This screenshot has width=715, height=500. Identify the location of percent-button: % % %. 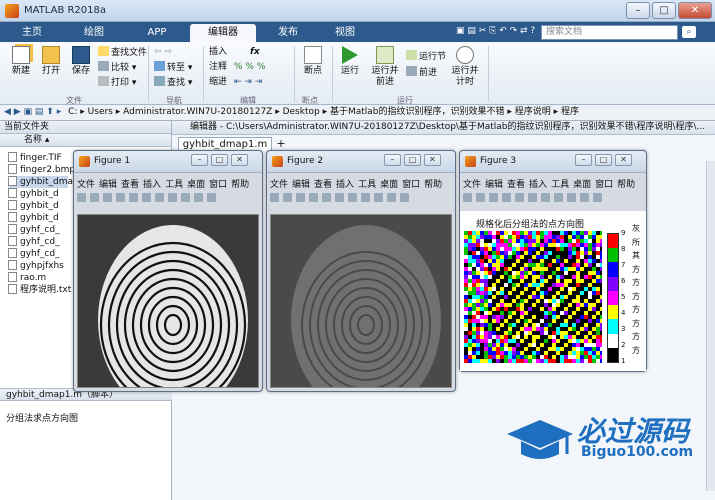
(249, 67).